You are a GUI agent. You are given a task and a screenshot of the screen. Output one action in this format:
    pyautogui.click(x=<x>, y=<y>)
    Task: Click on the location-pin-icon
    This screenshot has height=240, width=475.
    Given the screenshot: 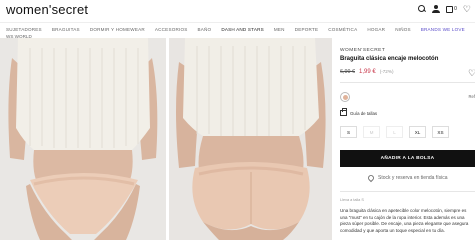 What is the action you would take?
    pyautogui.click(x=371, y=178)
    